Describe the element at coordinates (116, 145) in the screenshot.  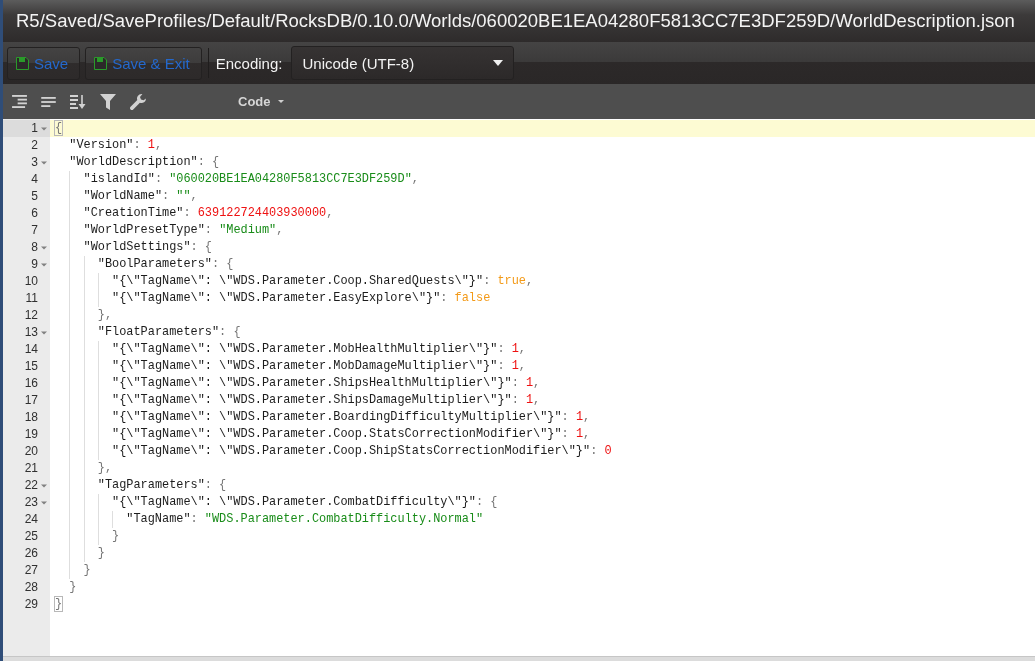
I see `code-line: "Version": 1,` at that location.